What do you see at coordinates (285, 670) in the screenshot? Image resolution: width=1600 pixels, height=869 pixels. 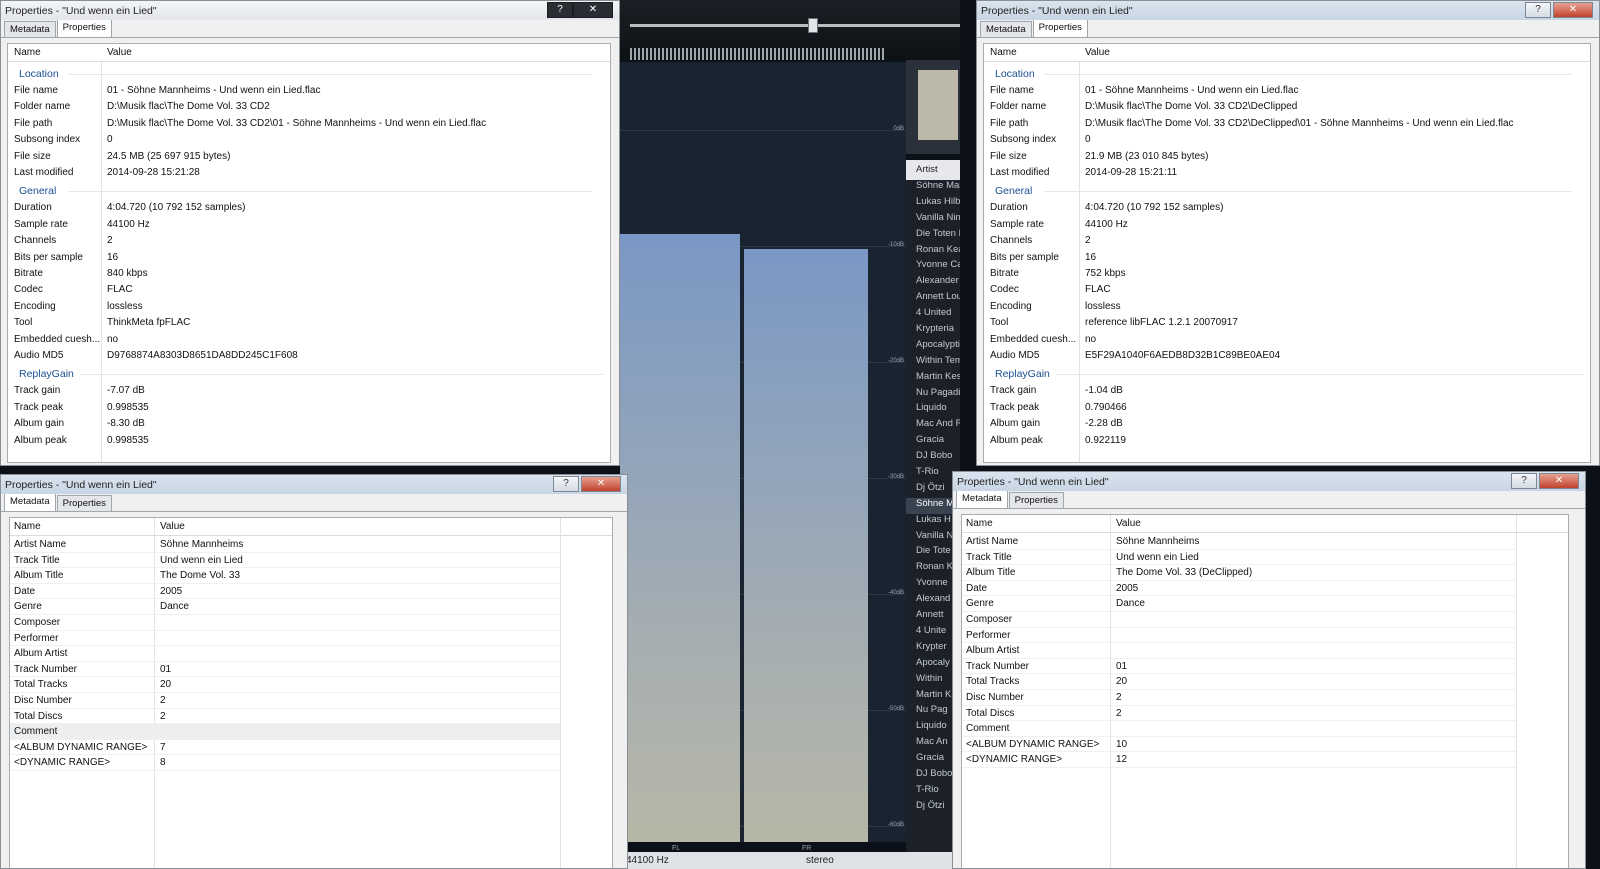 I see `metadata-row: Track Number 01` at bounding box center [285, 670].